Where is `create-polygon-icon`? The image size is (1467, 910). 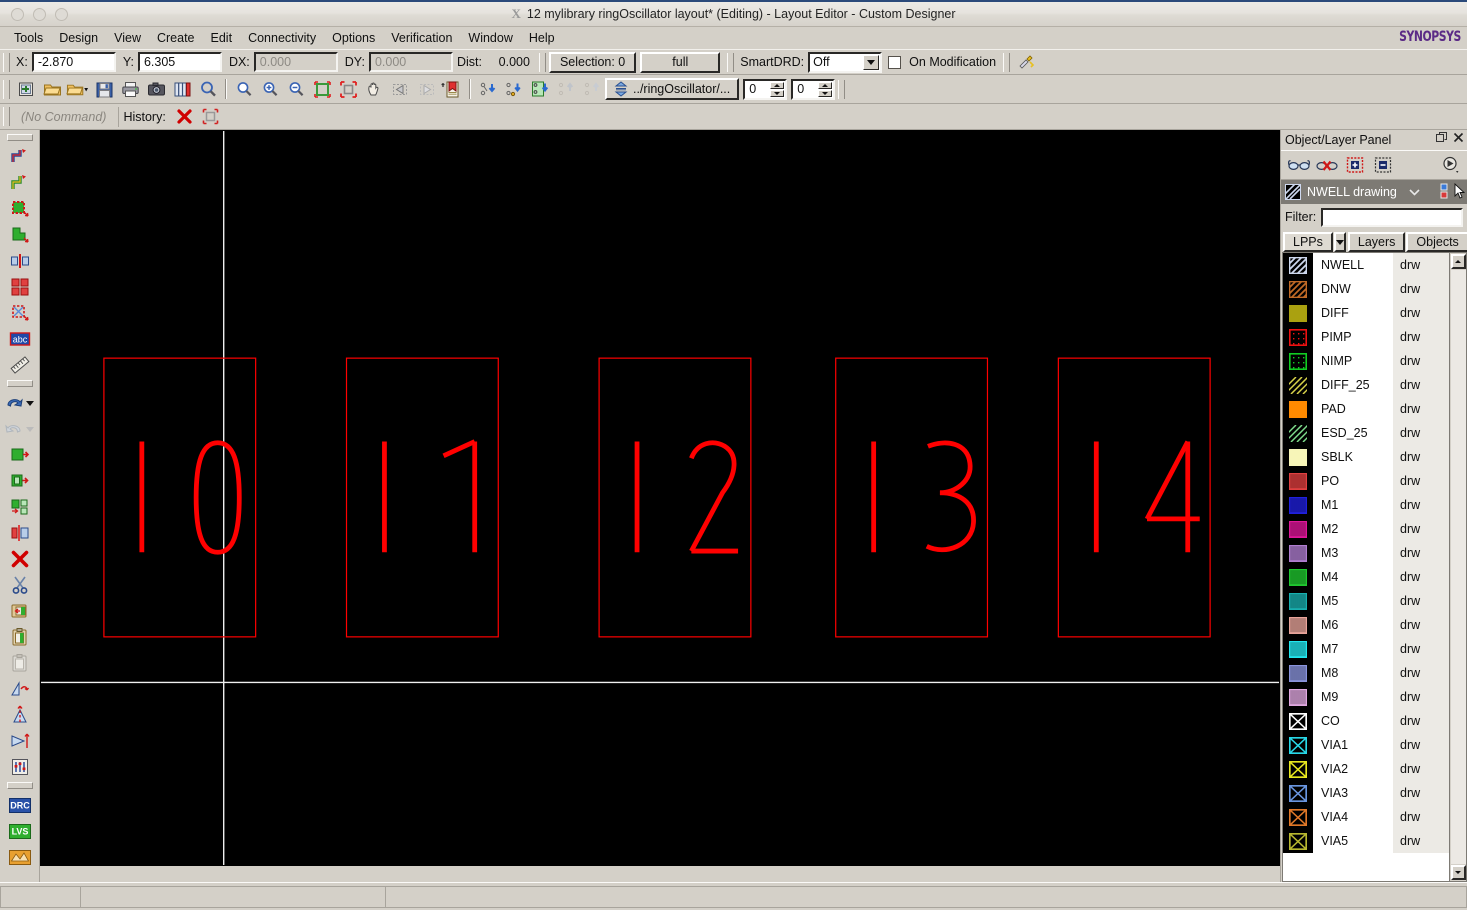 create-polygon-icon is located at coordinates (20, 235).